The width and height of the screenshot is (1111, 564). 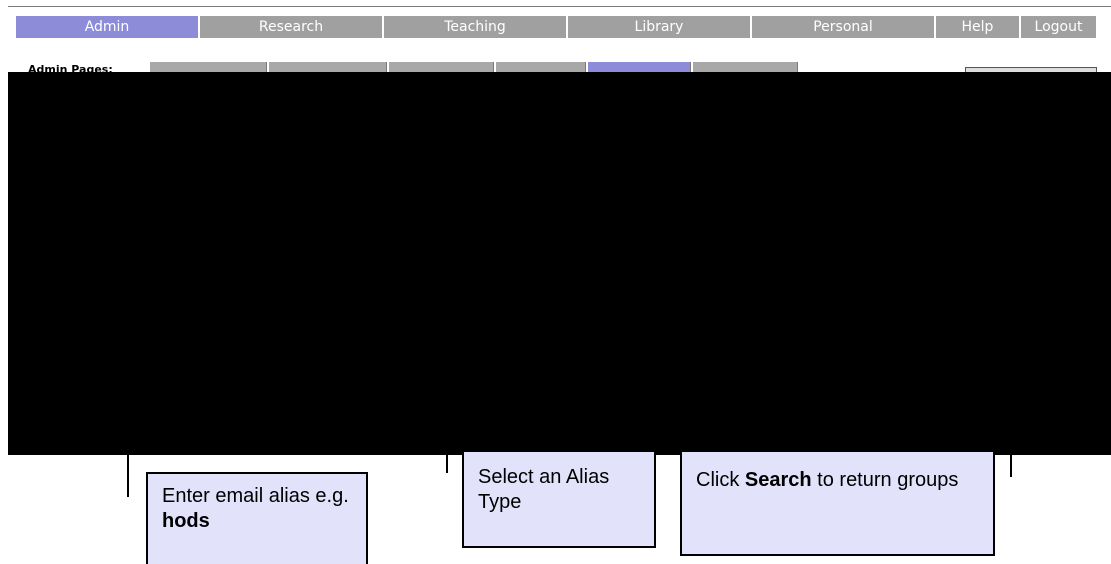 I want to click on tab-research: Research, so click(x=291, y=27).